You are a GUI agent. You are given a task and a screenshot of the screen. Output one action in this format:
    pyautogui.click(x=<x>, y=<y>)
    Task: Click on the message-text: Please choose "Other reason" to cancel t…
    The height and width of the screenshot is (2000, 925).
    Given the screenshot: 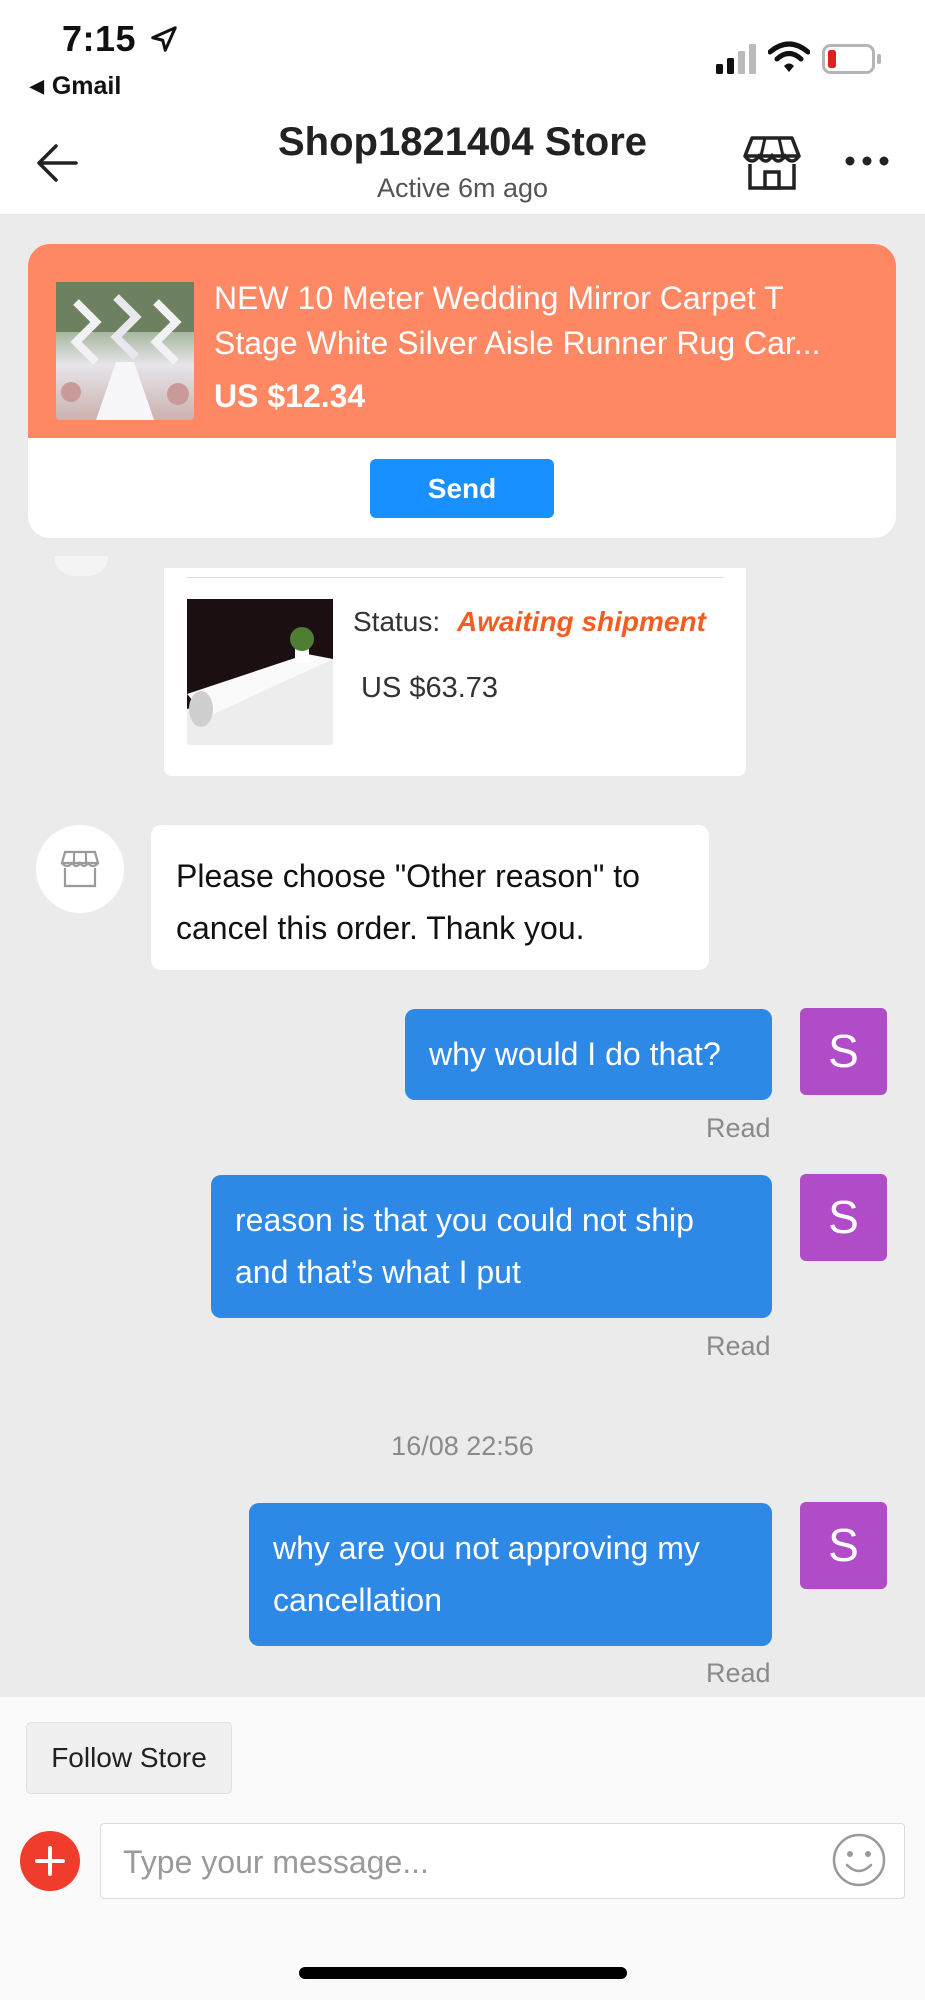 What is the action you would take?
    pyautogui.click(x=408, y=902)
    